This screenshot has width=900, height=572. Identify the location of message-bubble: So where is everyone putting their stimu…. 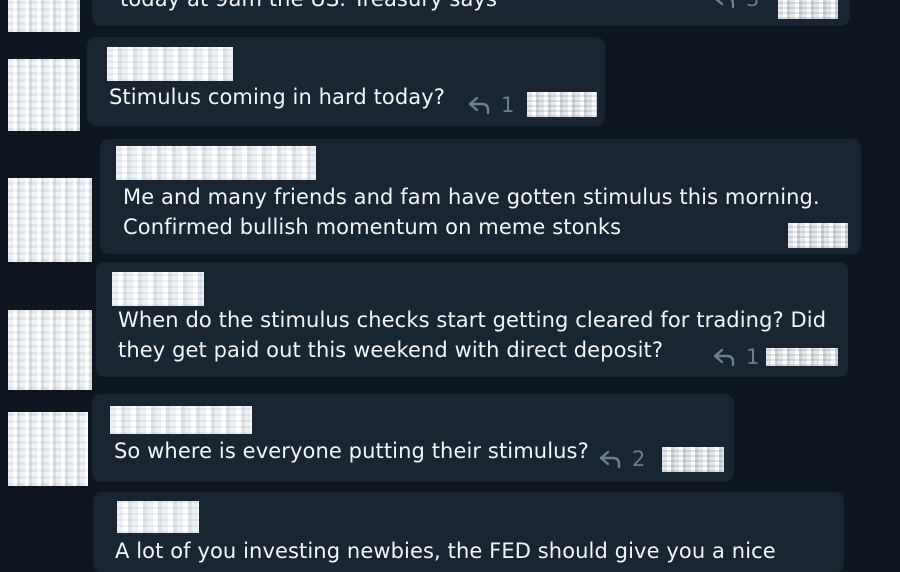
(413, 438).